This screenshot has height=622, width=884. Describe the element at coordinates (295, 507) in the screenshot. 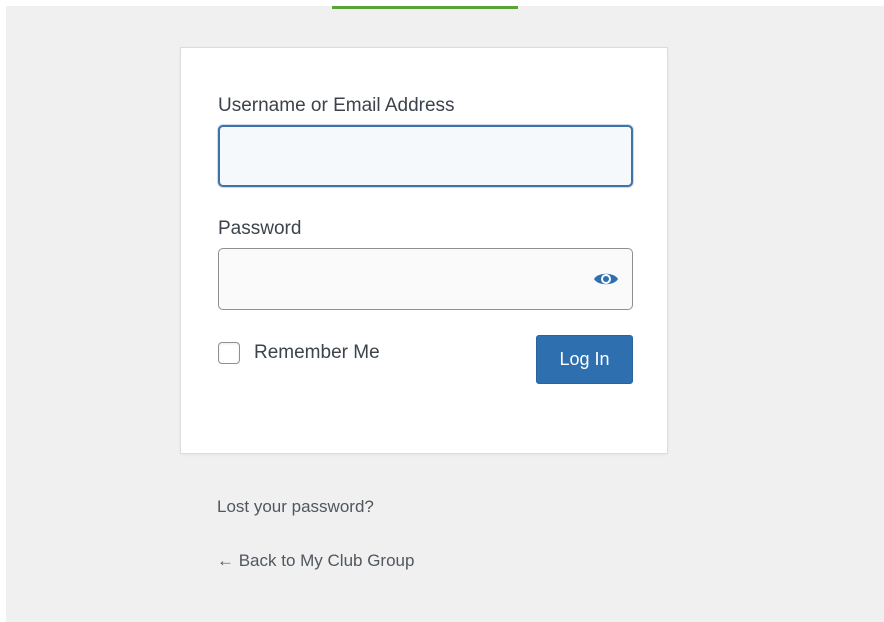

I see `lost-password-link: Lost your password?` at that location.